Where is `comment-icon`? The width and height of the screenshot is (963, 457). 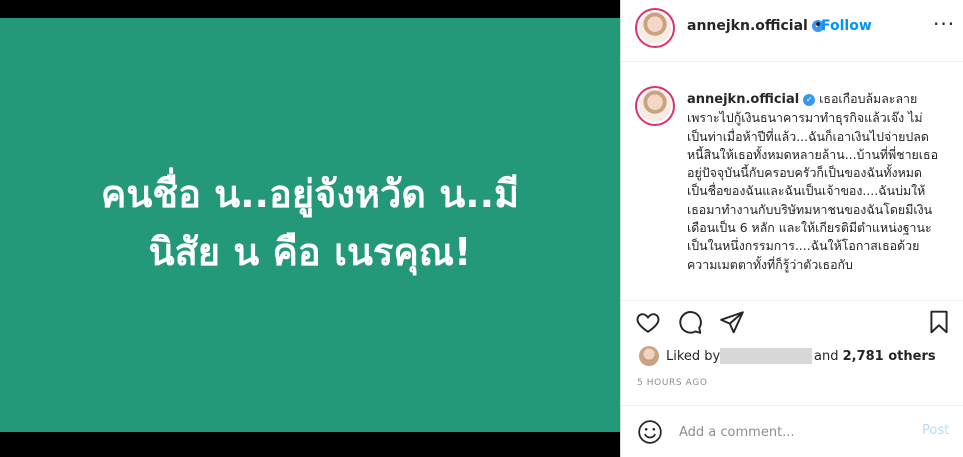
comment-icon is located at coordinates (690, 322).